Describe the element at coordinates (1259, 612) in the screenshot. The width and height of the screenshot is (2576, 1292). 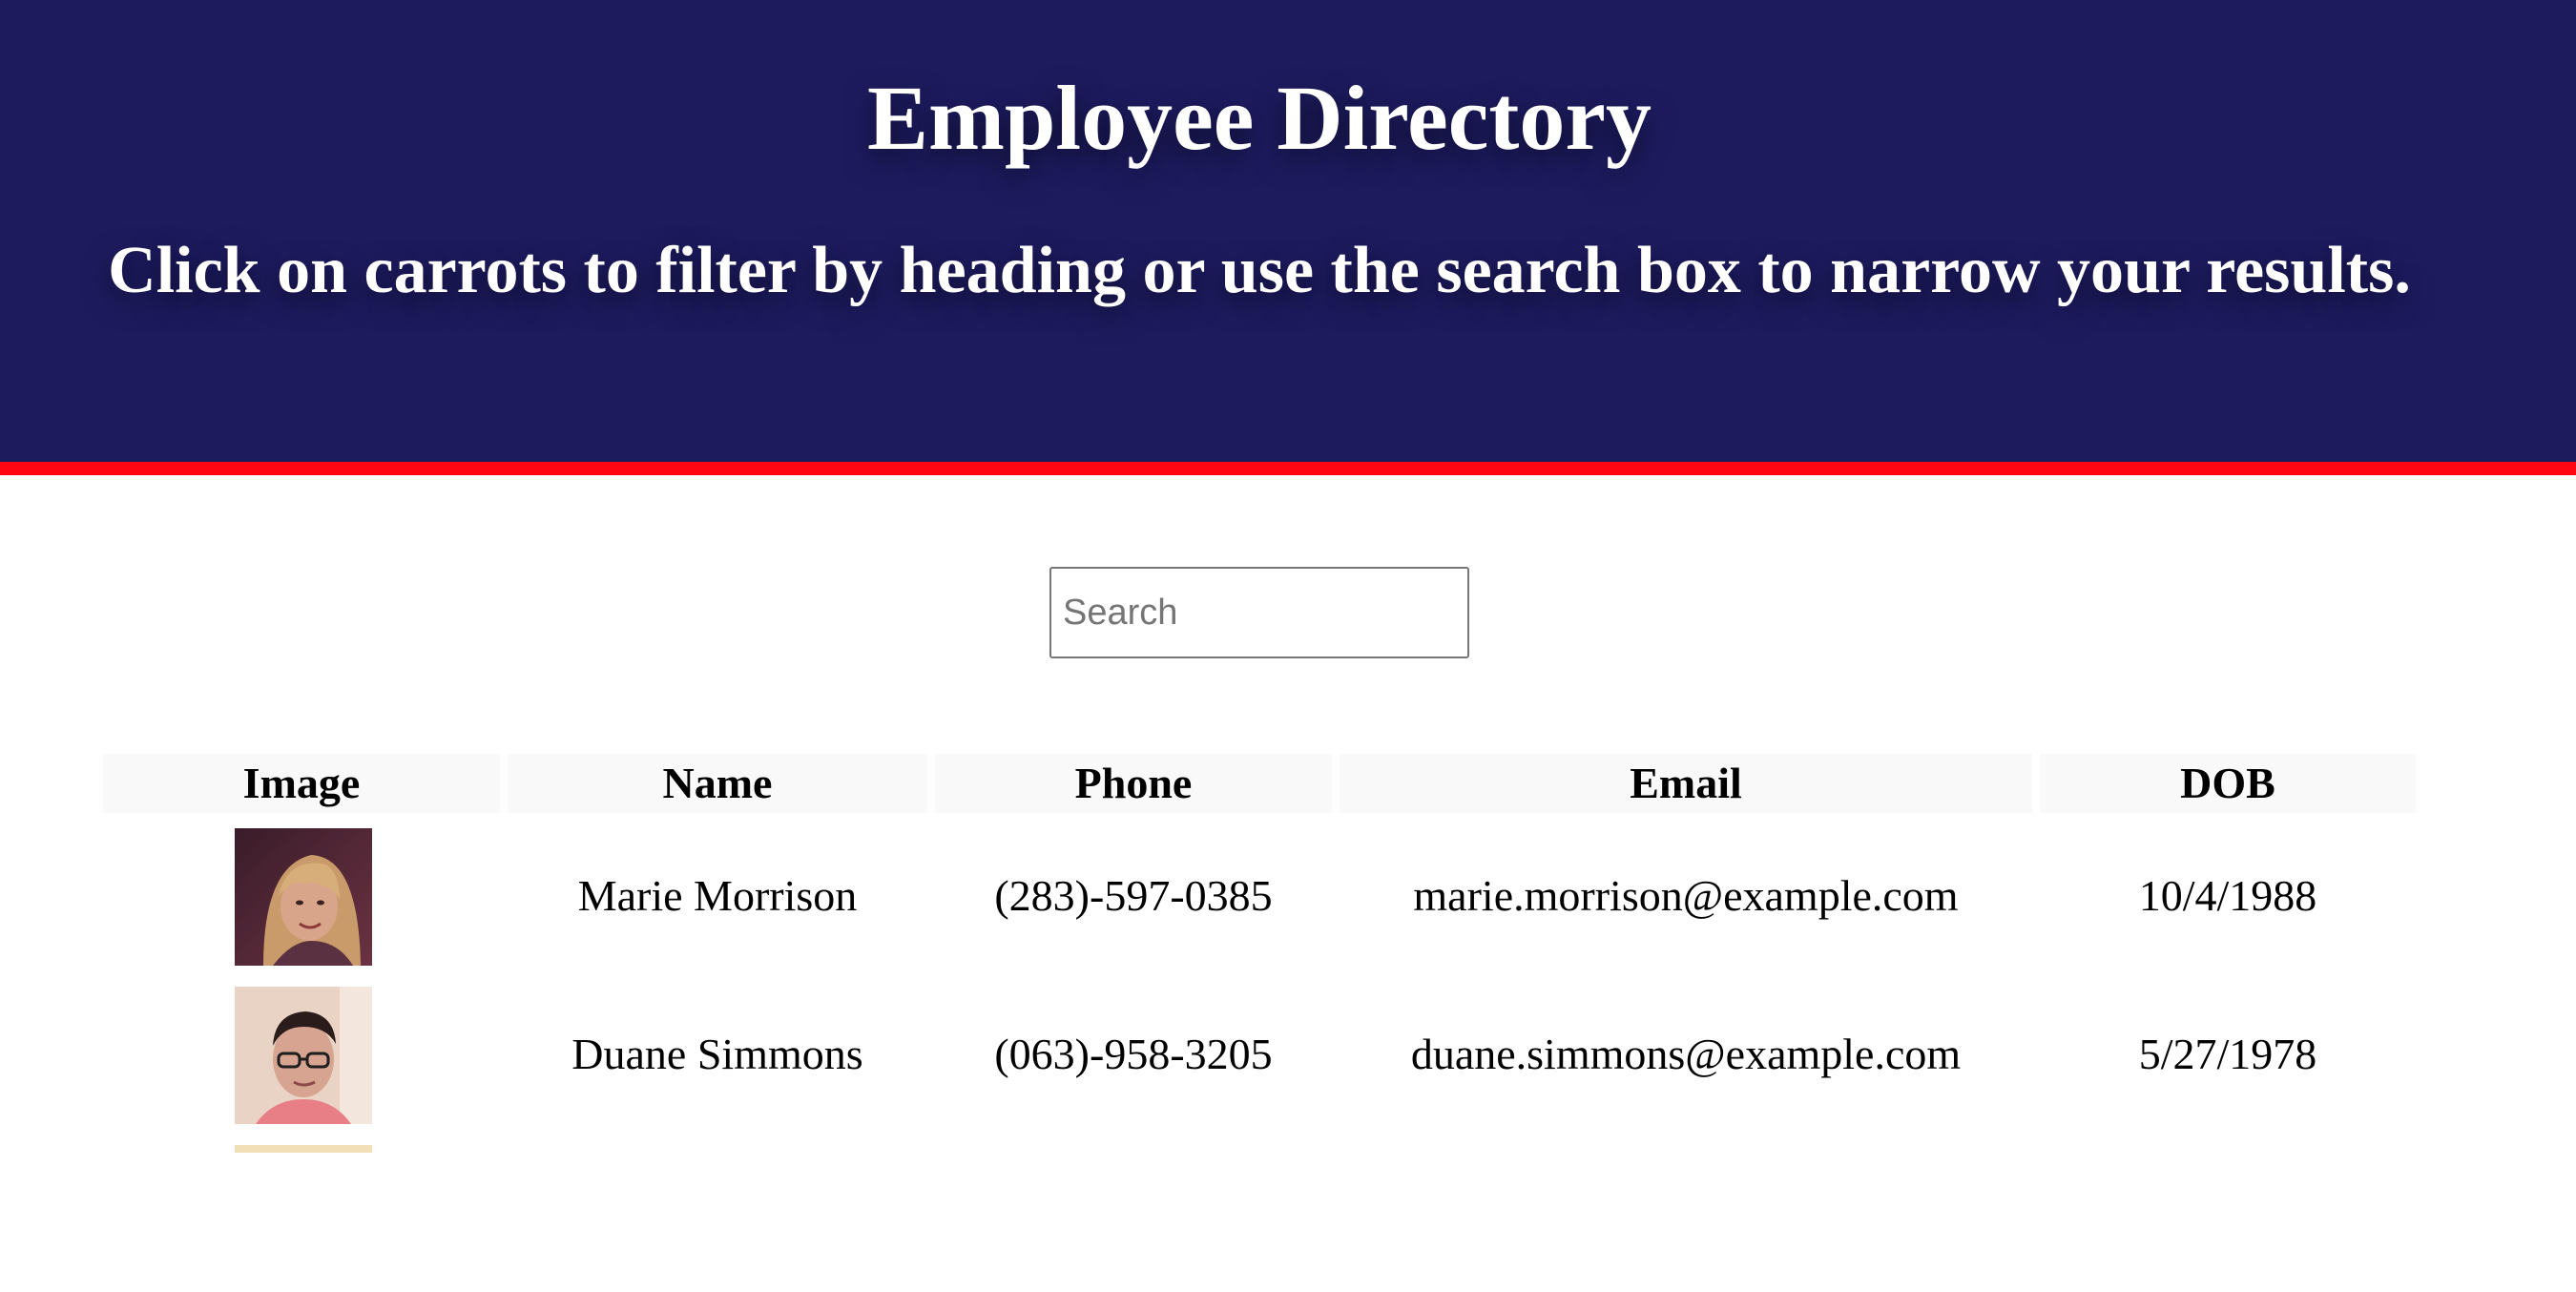
I see `search-input` at that location.